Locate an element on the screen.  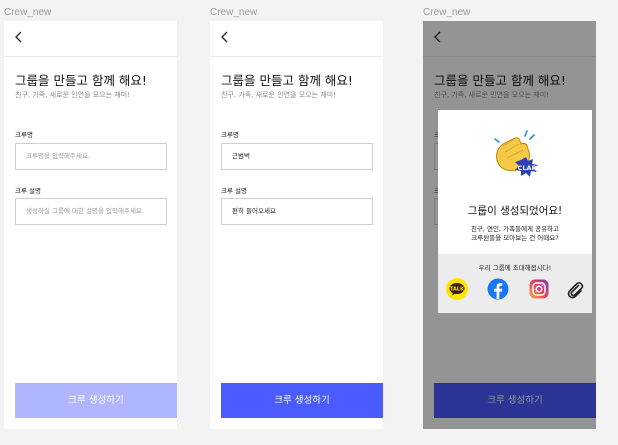
kakaotalk-label: TALK is located at coordinates (457, 290).